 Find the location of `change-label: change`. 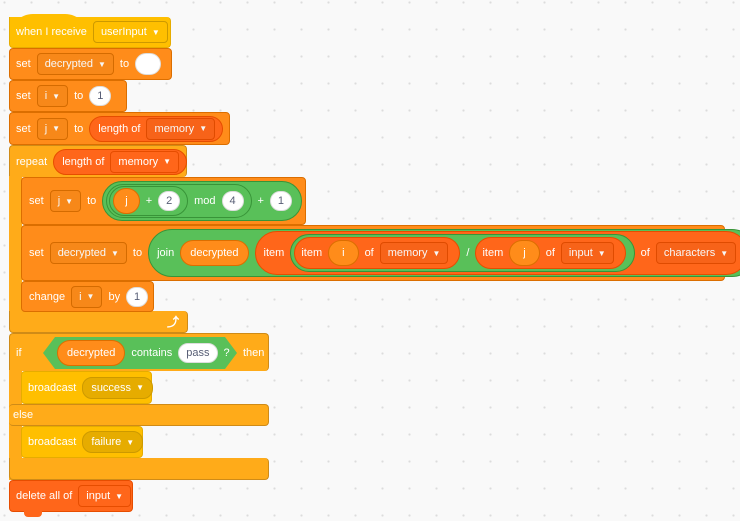

change-label: change is located at coordinates (47, 296).